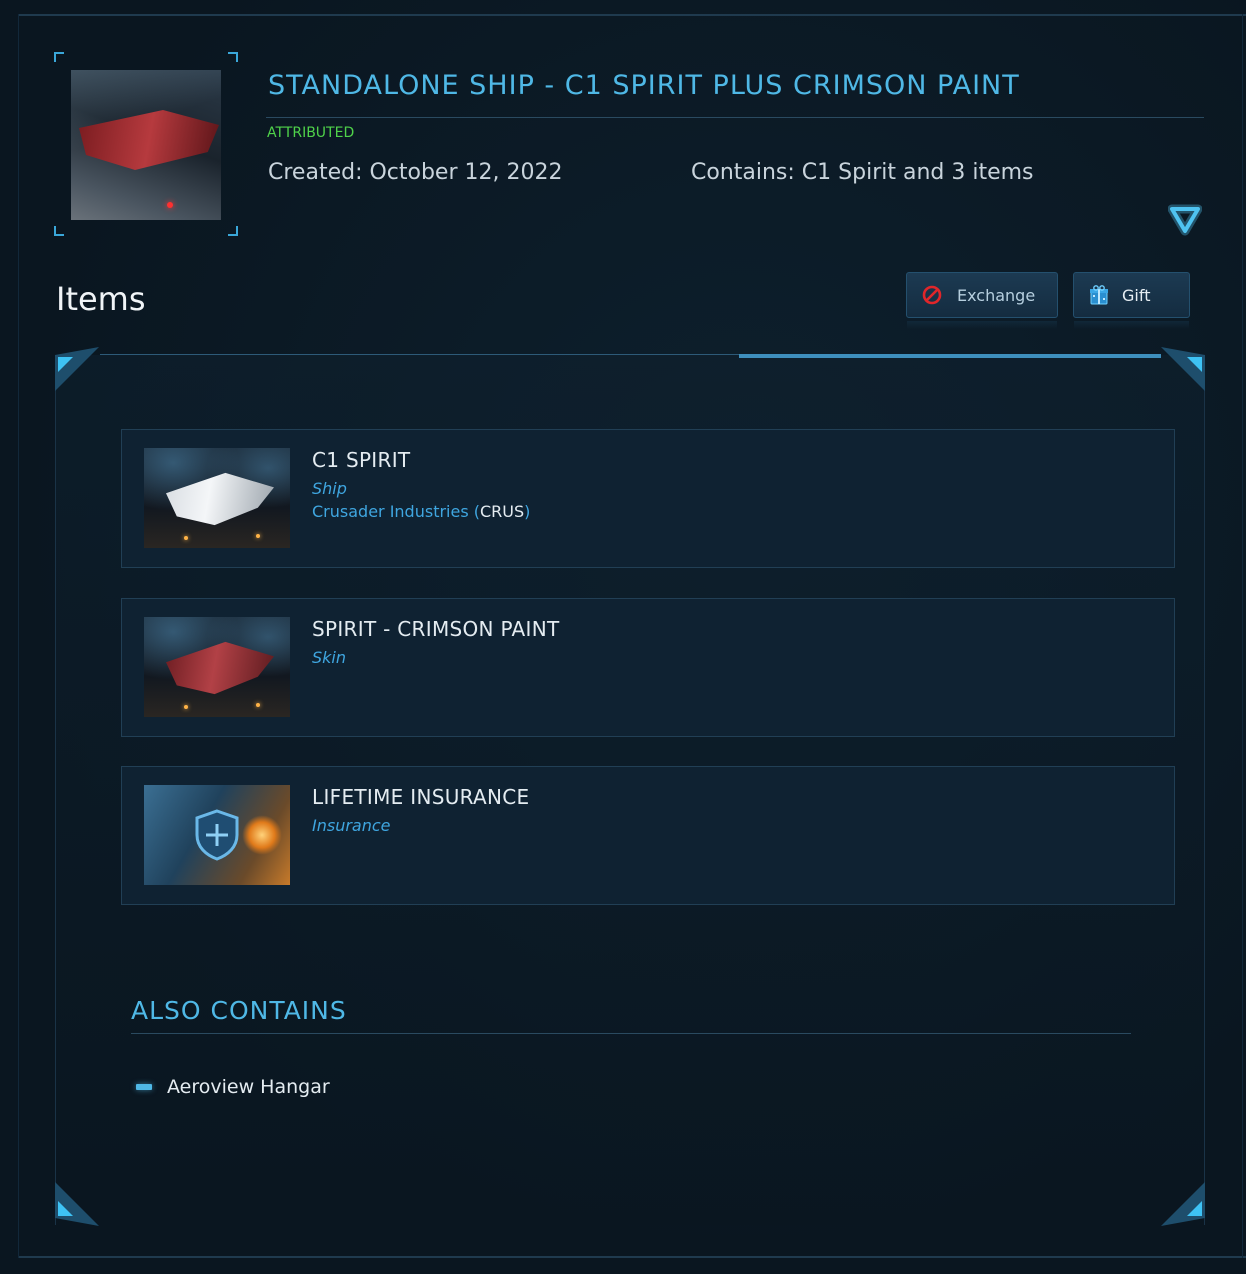  I want to click on prohibited-icon, so click(932, 295).